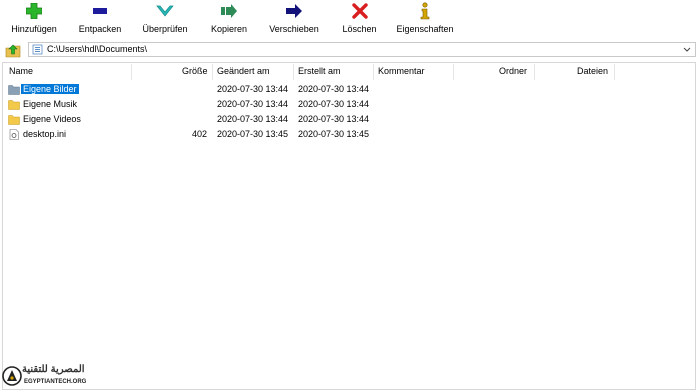 This screenshot has height=392, width=698. Describe the element at coordinates (50, 89) in the screenshot. I see `row-name: Eigene Bilder` at that location.